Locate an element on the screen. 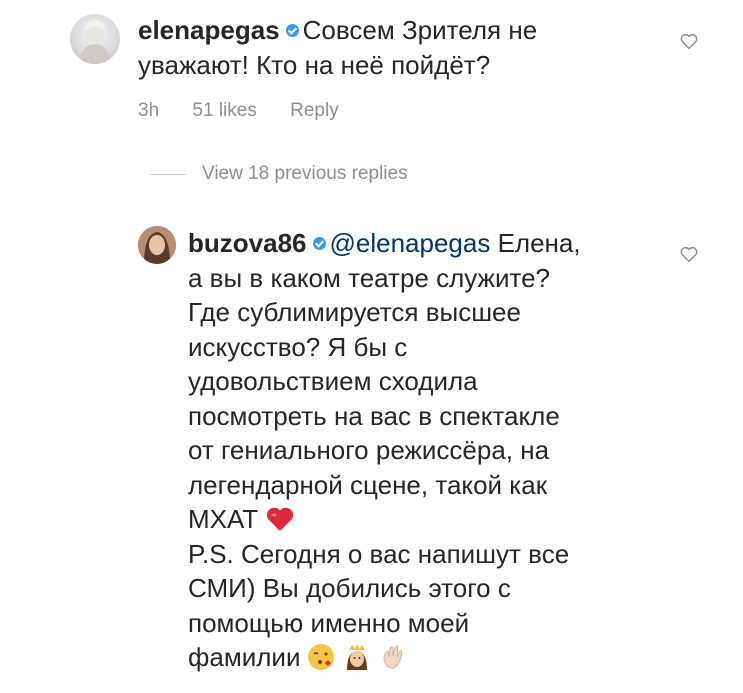 This screenshot has height=693, width=743. comment-line: удовольствием сходила is located at coordinates (333, 381).